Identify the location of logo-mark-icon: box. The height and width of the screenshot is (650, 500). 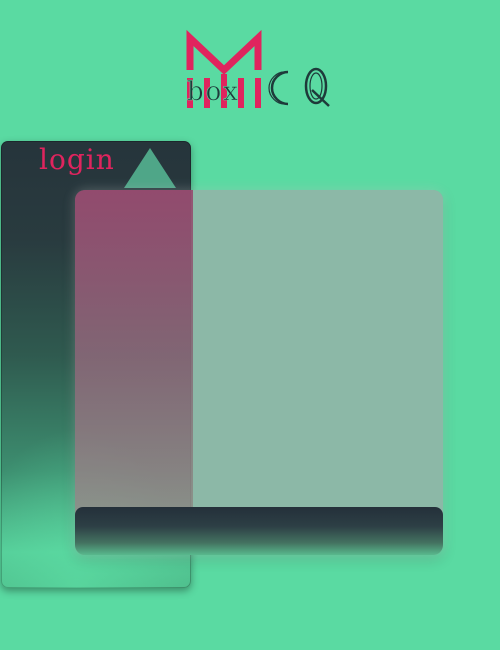
(258, 68).